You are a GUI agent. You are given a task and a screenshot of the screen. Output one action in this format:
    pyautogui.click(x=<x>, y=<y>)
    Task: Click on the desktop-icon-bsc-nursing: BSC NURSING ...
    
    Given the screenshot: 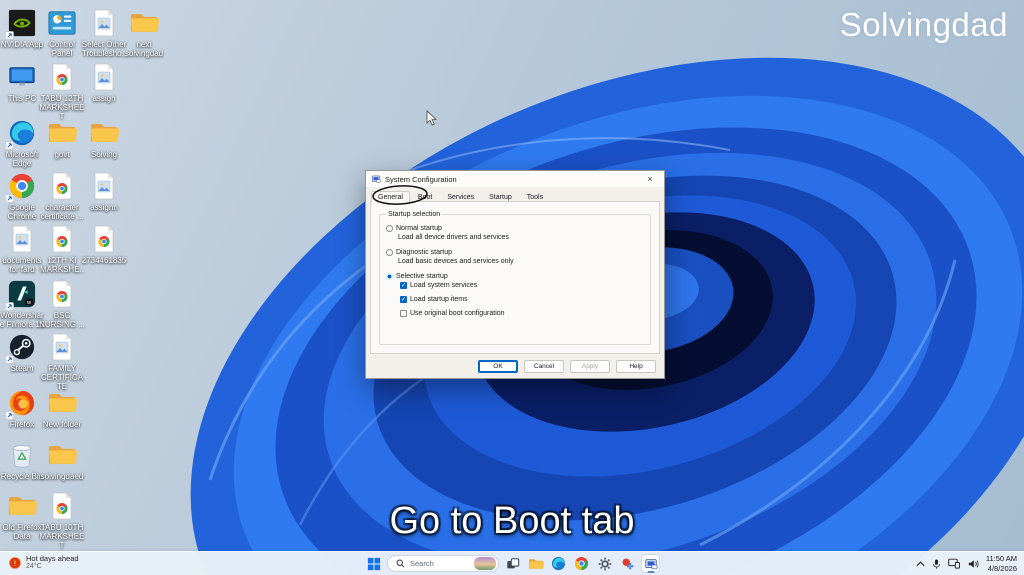 What is the action you would take?
    pyautogui.click(x=62, y=304)
    